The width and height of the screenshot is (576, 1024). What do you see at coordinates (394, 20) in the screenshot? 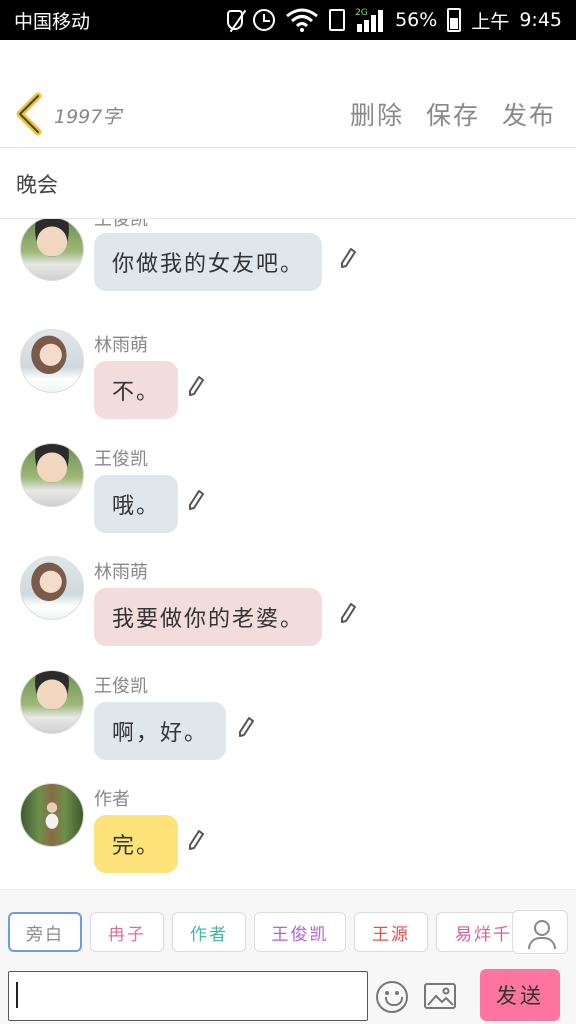
I see `status-icons: 2G 56% 上午 9:45` at bounding box center [394, 20].